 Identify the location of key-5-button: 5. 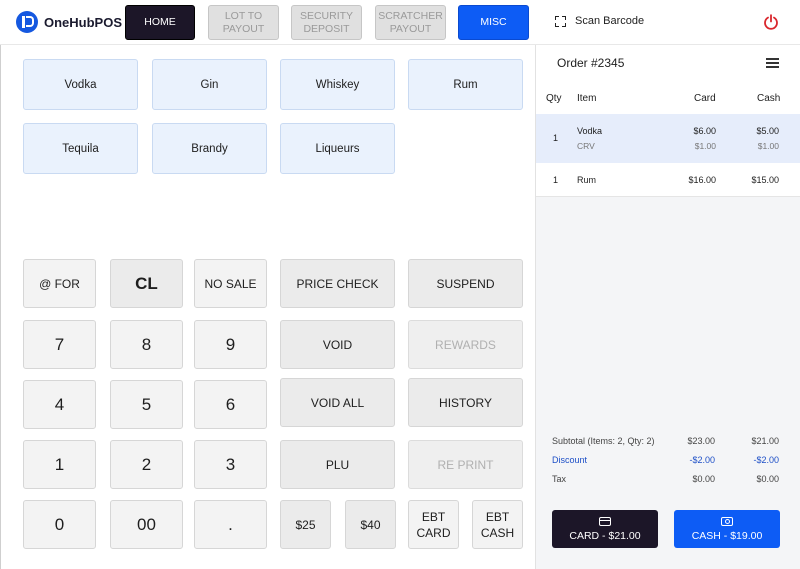
(146, 404).